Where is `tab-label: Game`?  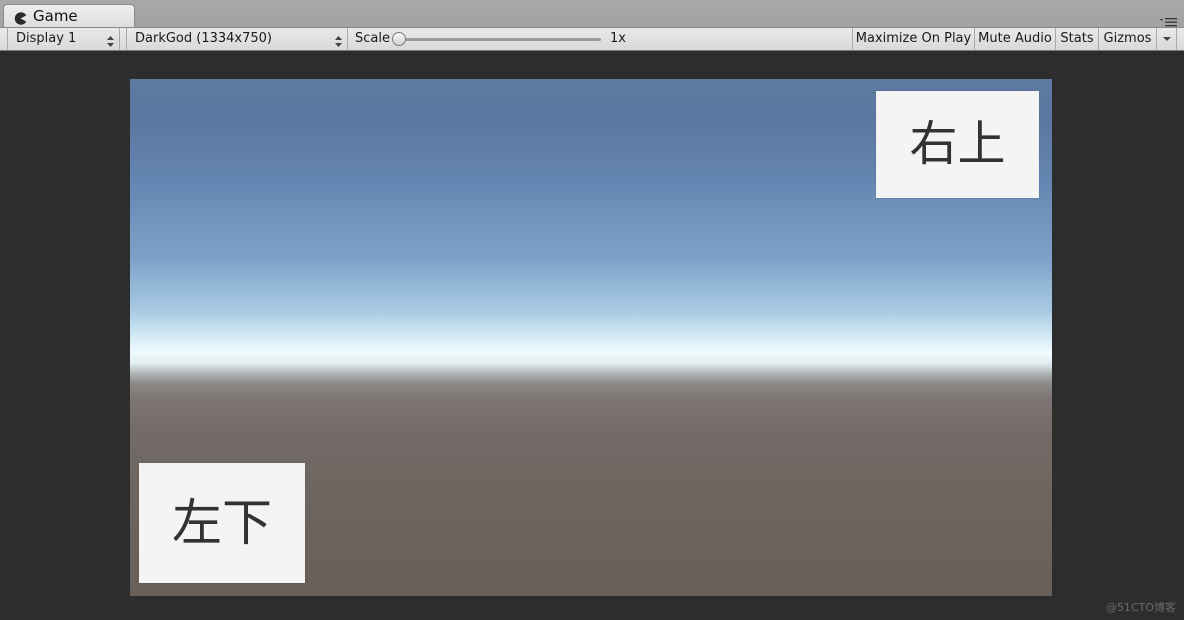
tab-label: Game is located at coordinates (55, 16).